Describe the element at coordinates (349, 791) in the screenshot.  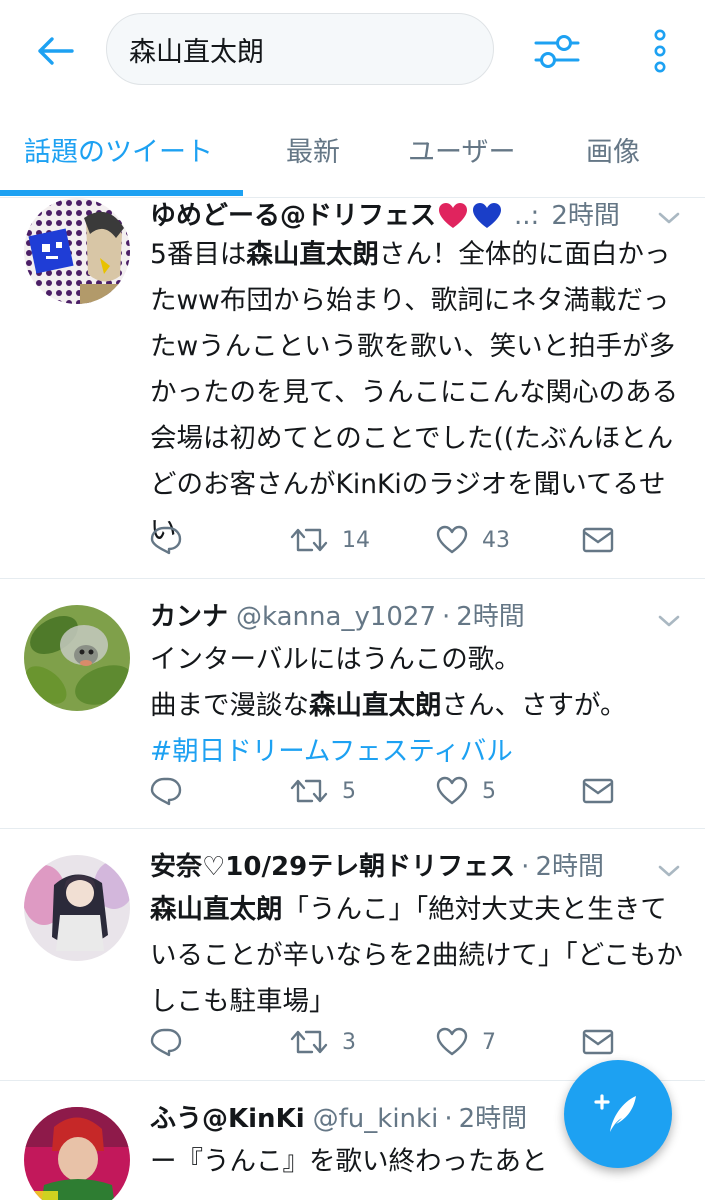
I see `retweet-count: 5` at that location.